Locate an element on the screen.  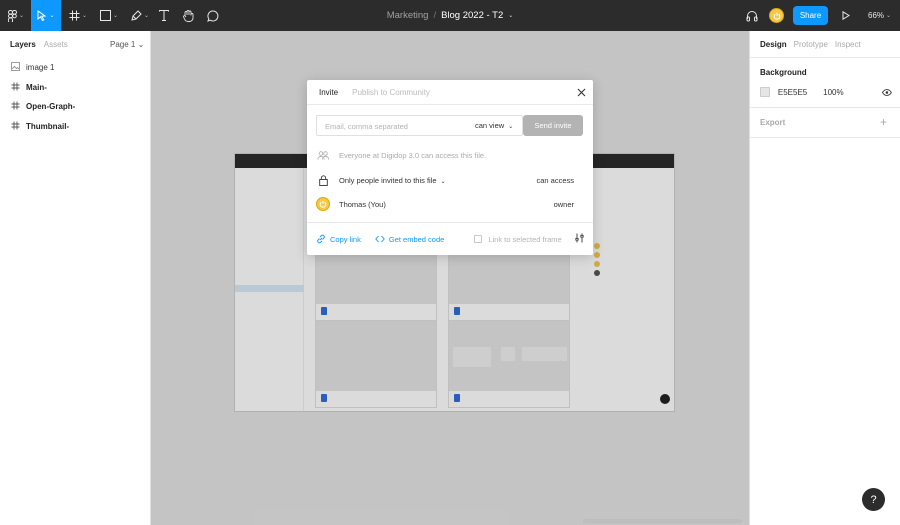
tab-assets: Assets is located at coordinates (56, 44).